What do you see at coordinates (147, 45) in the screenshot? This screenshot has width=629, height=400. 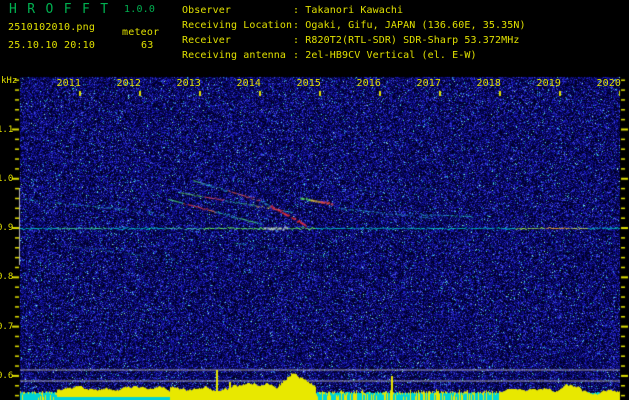 I see `echo-count: 63` at bounding box center [147, 45].